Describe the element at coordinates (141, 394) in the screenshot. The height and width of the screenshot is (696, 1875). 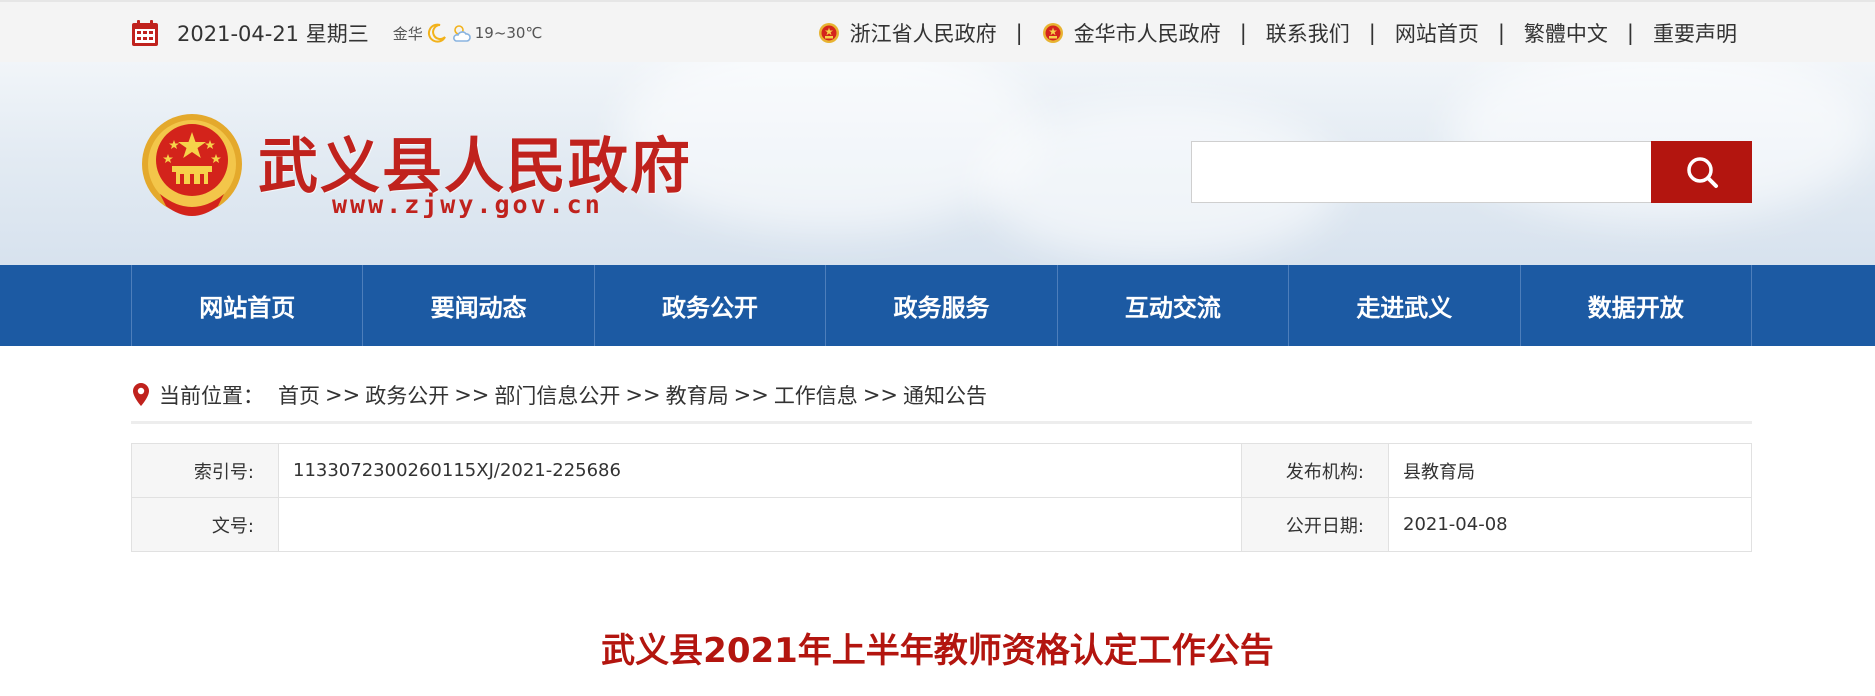
I see `location-pin-icon` at that location.